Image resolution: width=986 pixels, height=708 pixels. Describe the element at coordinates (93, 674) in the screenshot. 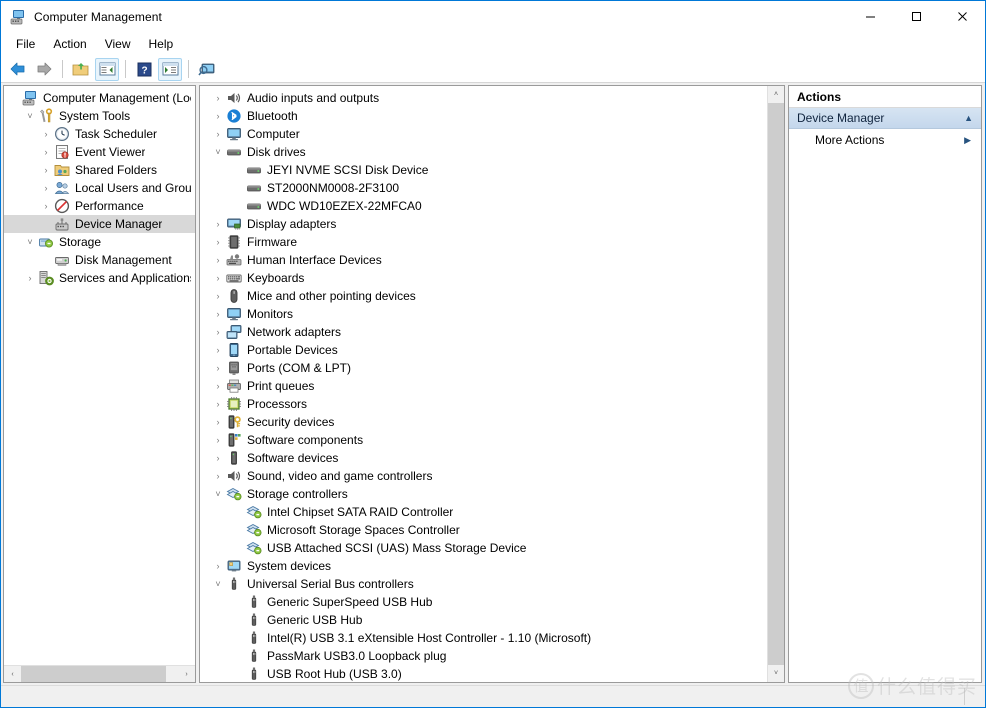

I see `hscroll-thumb` at that location.